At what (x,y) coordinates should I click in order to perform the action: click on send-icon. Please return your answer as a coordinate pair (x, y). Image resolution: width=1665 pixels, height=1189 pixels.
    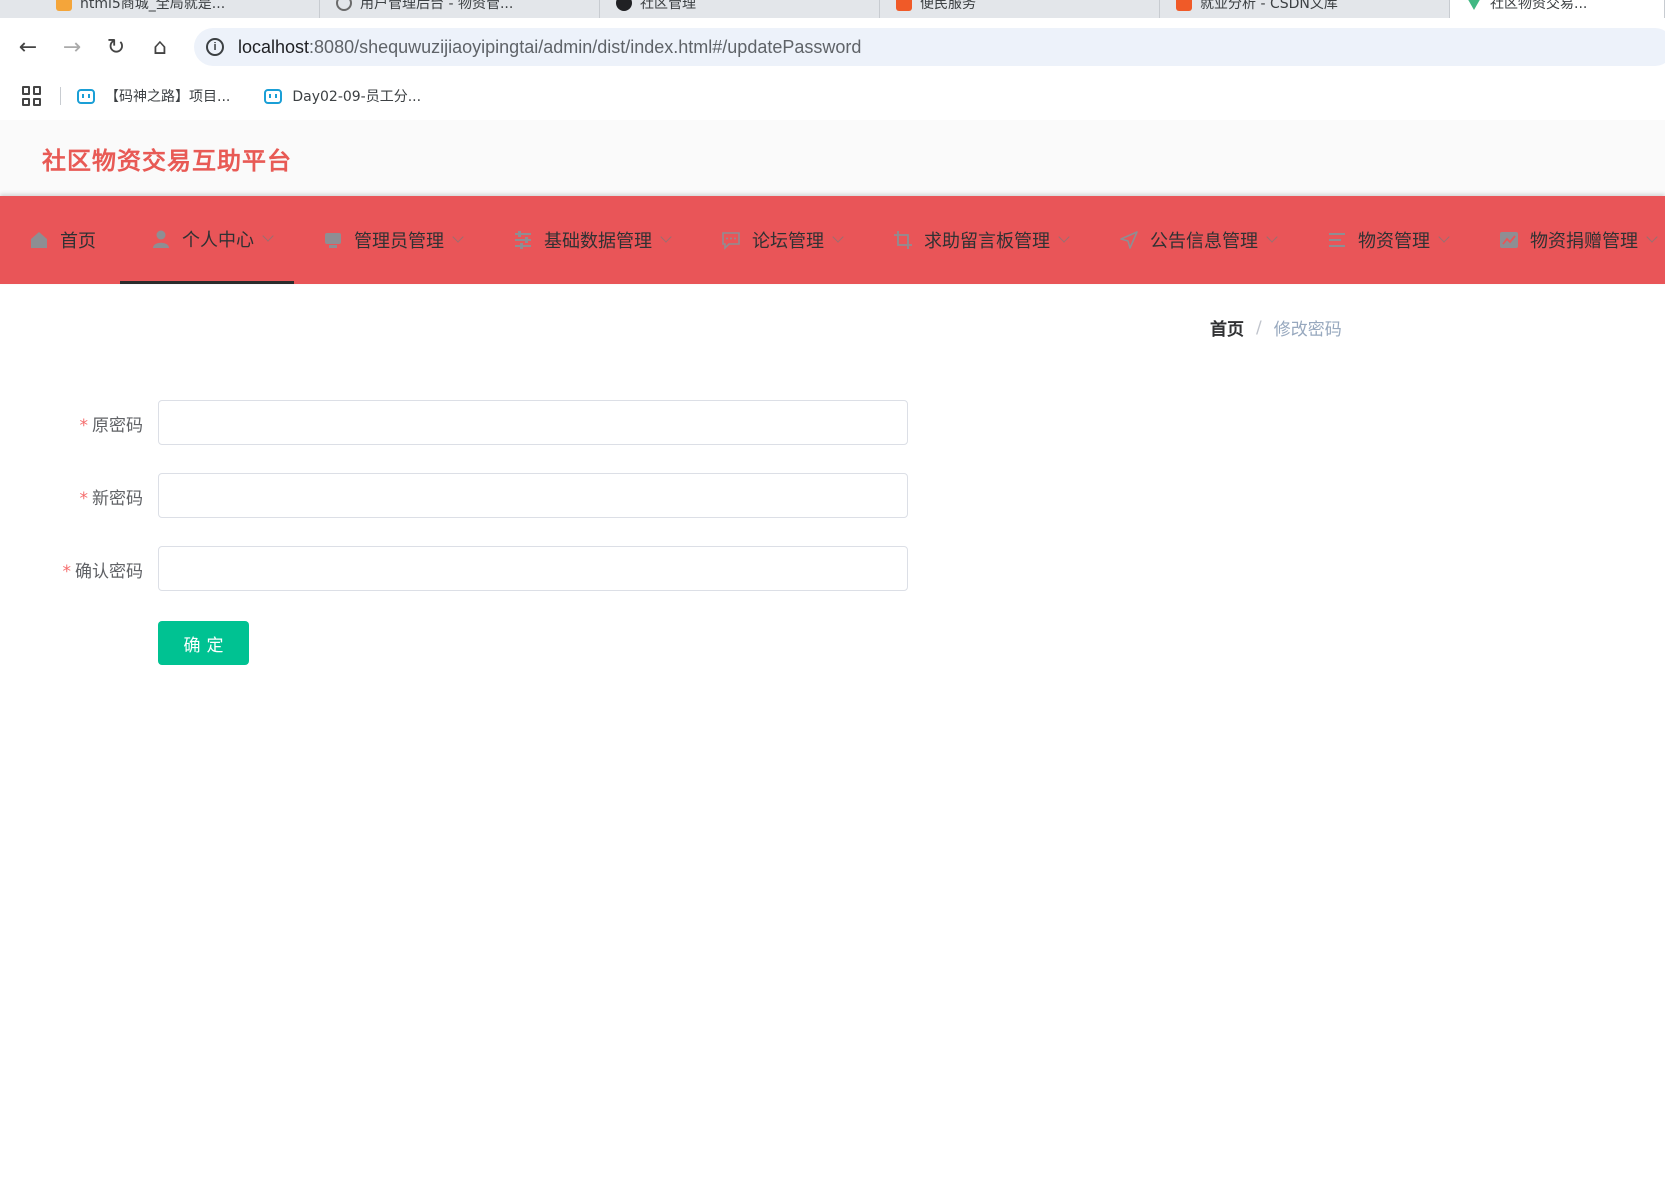
    Looking at the image, I should click on (1129, 240).